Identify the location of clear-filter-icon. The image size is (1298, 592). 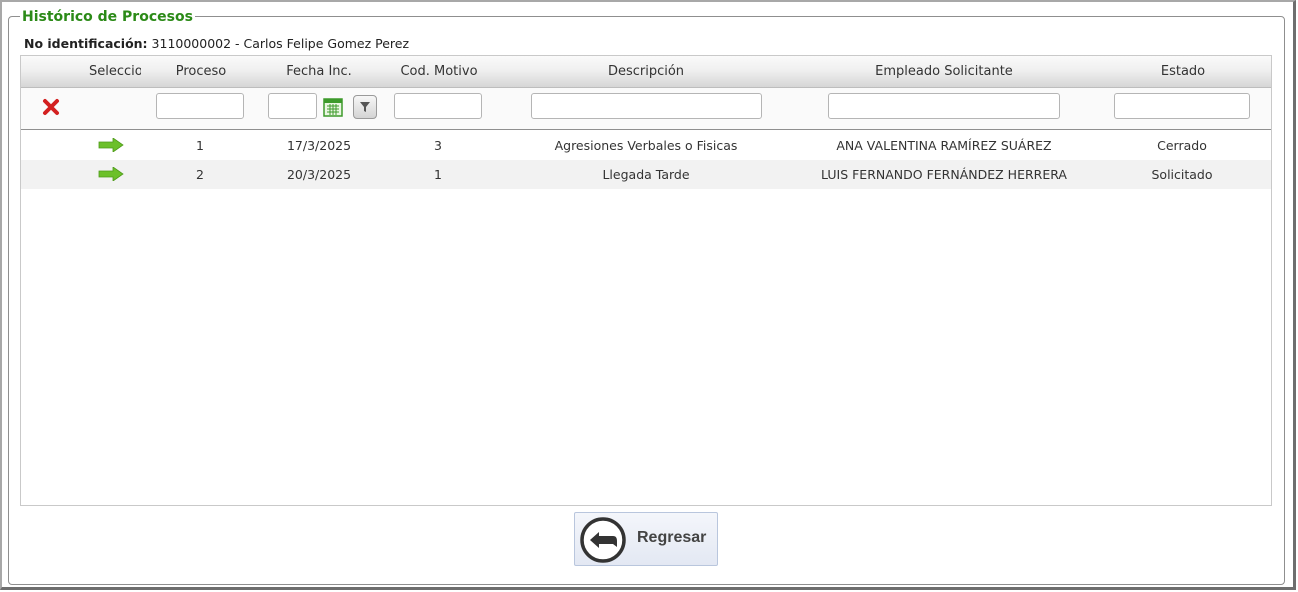
(51, 107).